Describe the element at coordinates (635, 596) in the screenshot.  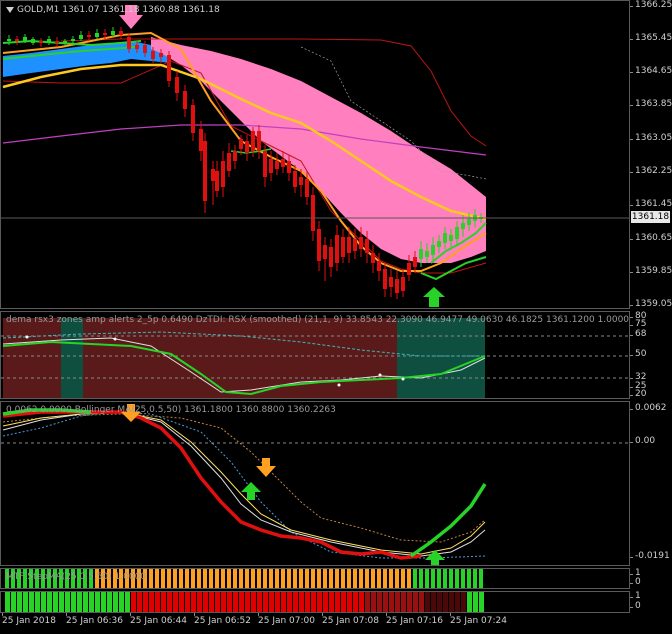
I see `strip2-label: 1` at that location.